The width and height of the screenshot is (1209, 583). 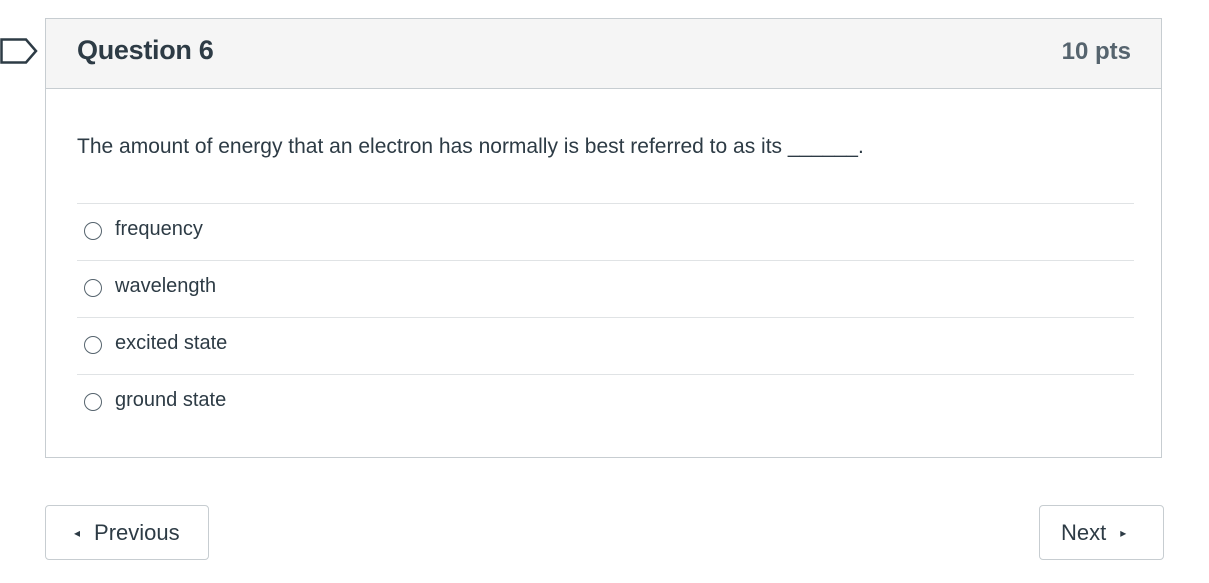 I want to click on previous-button: ◂ Previous, so click(x=127, y=532).